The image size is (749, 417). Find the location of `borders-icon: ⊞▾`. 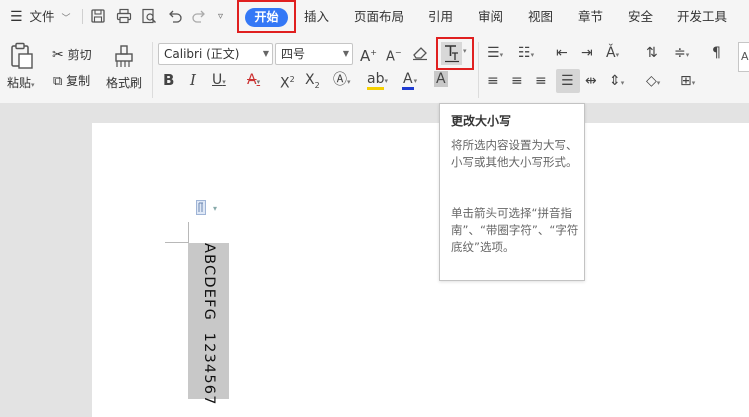

borders-icon: ⊞▾ is located at coordinates (687, 82).